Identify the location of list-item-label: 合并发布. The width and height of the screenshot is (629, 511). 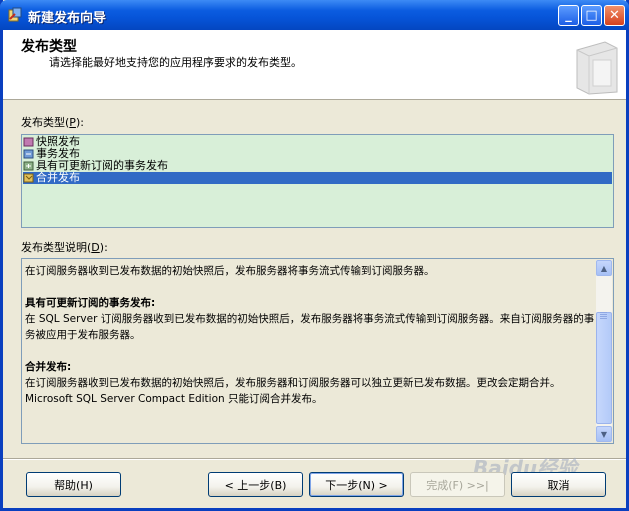
(58, 177).